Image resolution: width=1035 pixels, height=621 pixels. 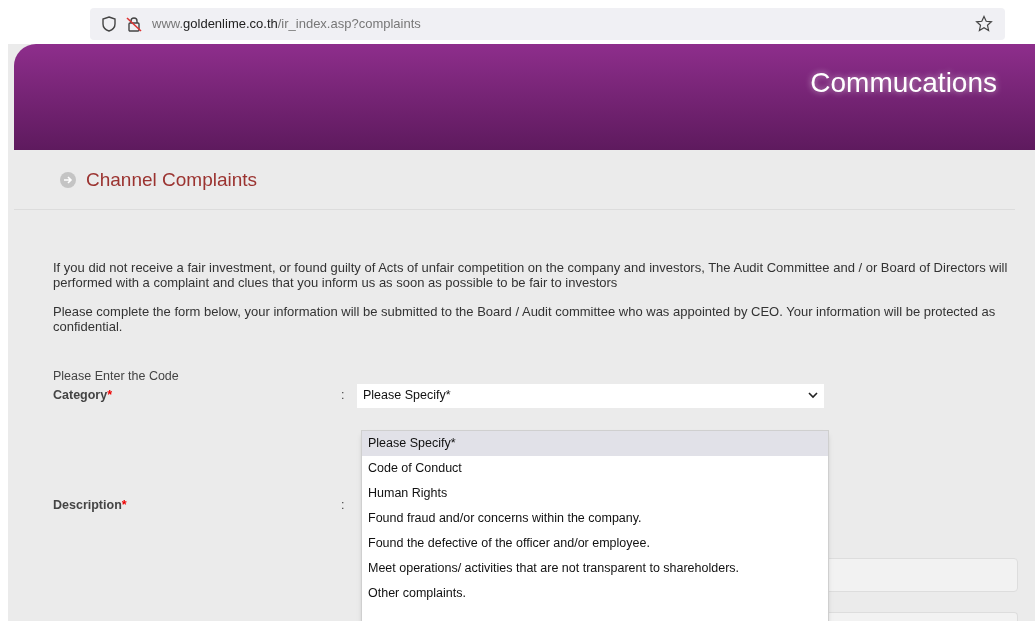 I want to click on section-title: Channel Complaints, so click(x=172, y=180).